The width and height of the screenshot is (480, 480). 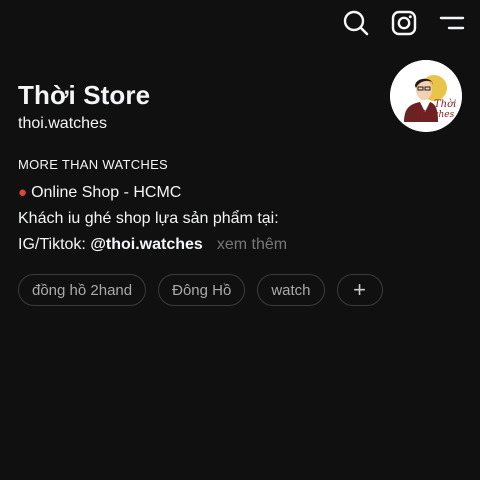 I want to click on tag-chip: watch, so click(x=291, y=290).